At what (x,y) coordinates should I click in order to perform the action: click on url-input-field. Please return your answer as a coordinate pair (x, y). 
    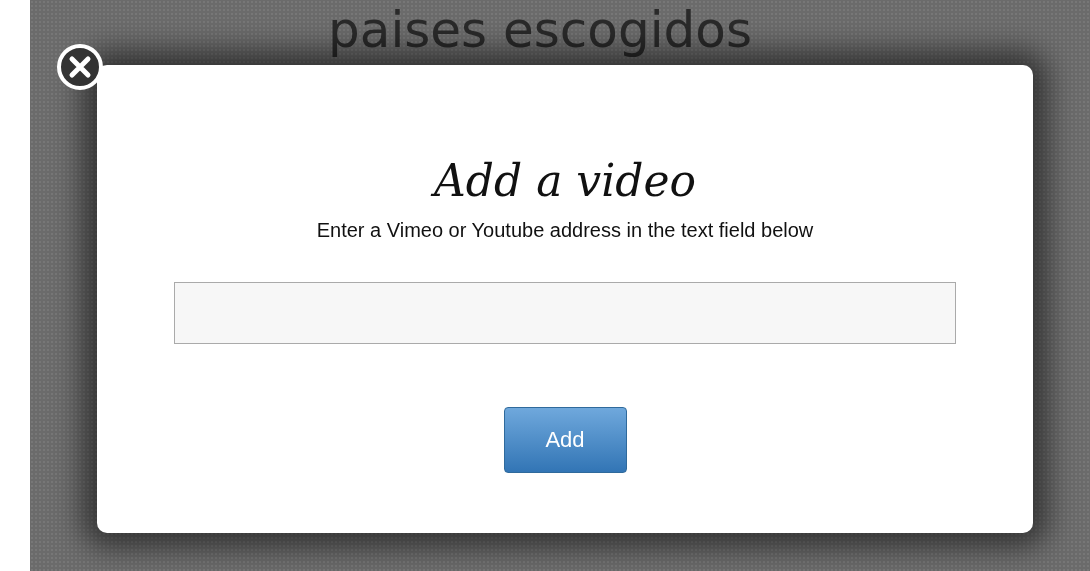
    Looking at the image, I should click on (565, 313).